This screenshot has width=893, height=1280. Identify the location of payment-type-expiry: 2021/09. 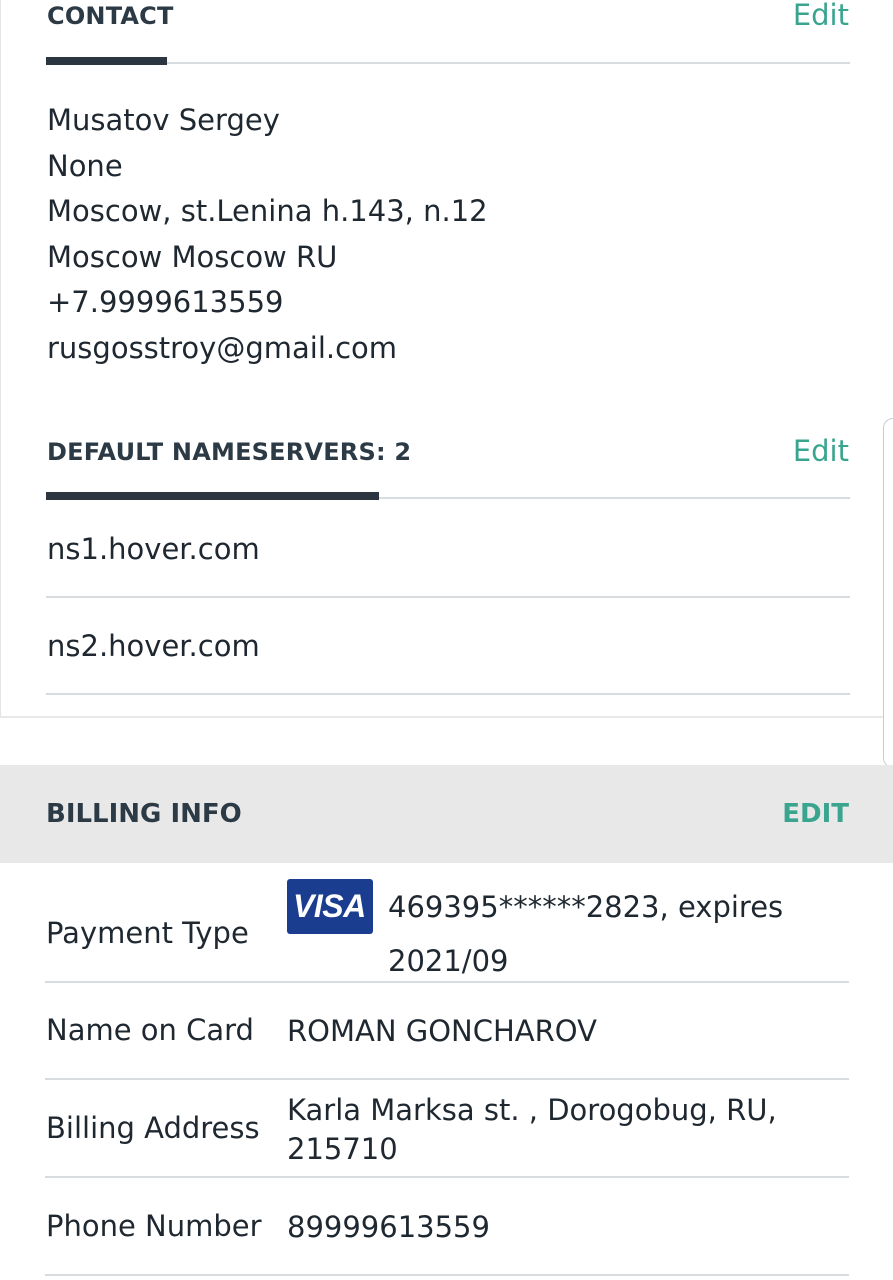
(448, 961).